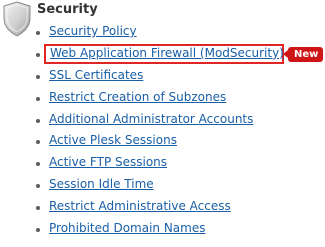  I want to click on link-web-application-firewall: Web Application Firewall (ModSecurity), so click(167, 54).